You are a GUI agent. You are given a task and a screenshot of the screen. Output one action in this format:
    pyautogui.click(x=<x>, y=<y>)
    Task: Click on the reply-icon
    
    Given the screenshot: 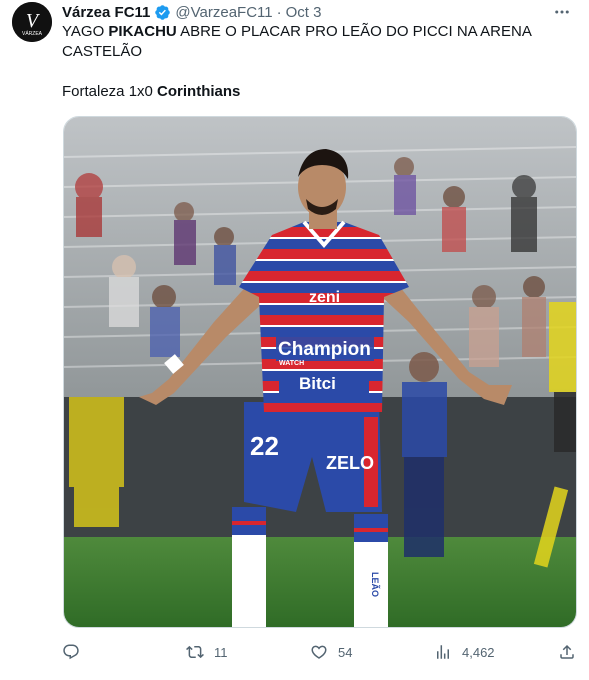 What is the action you would take?
    pyautogui.click(x=71, y=652)
    